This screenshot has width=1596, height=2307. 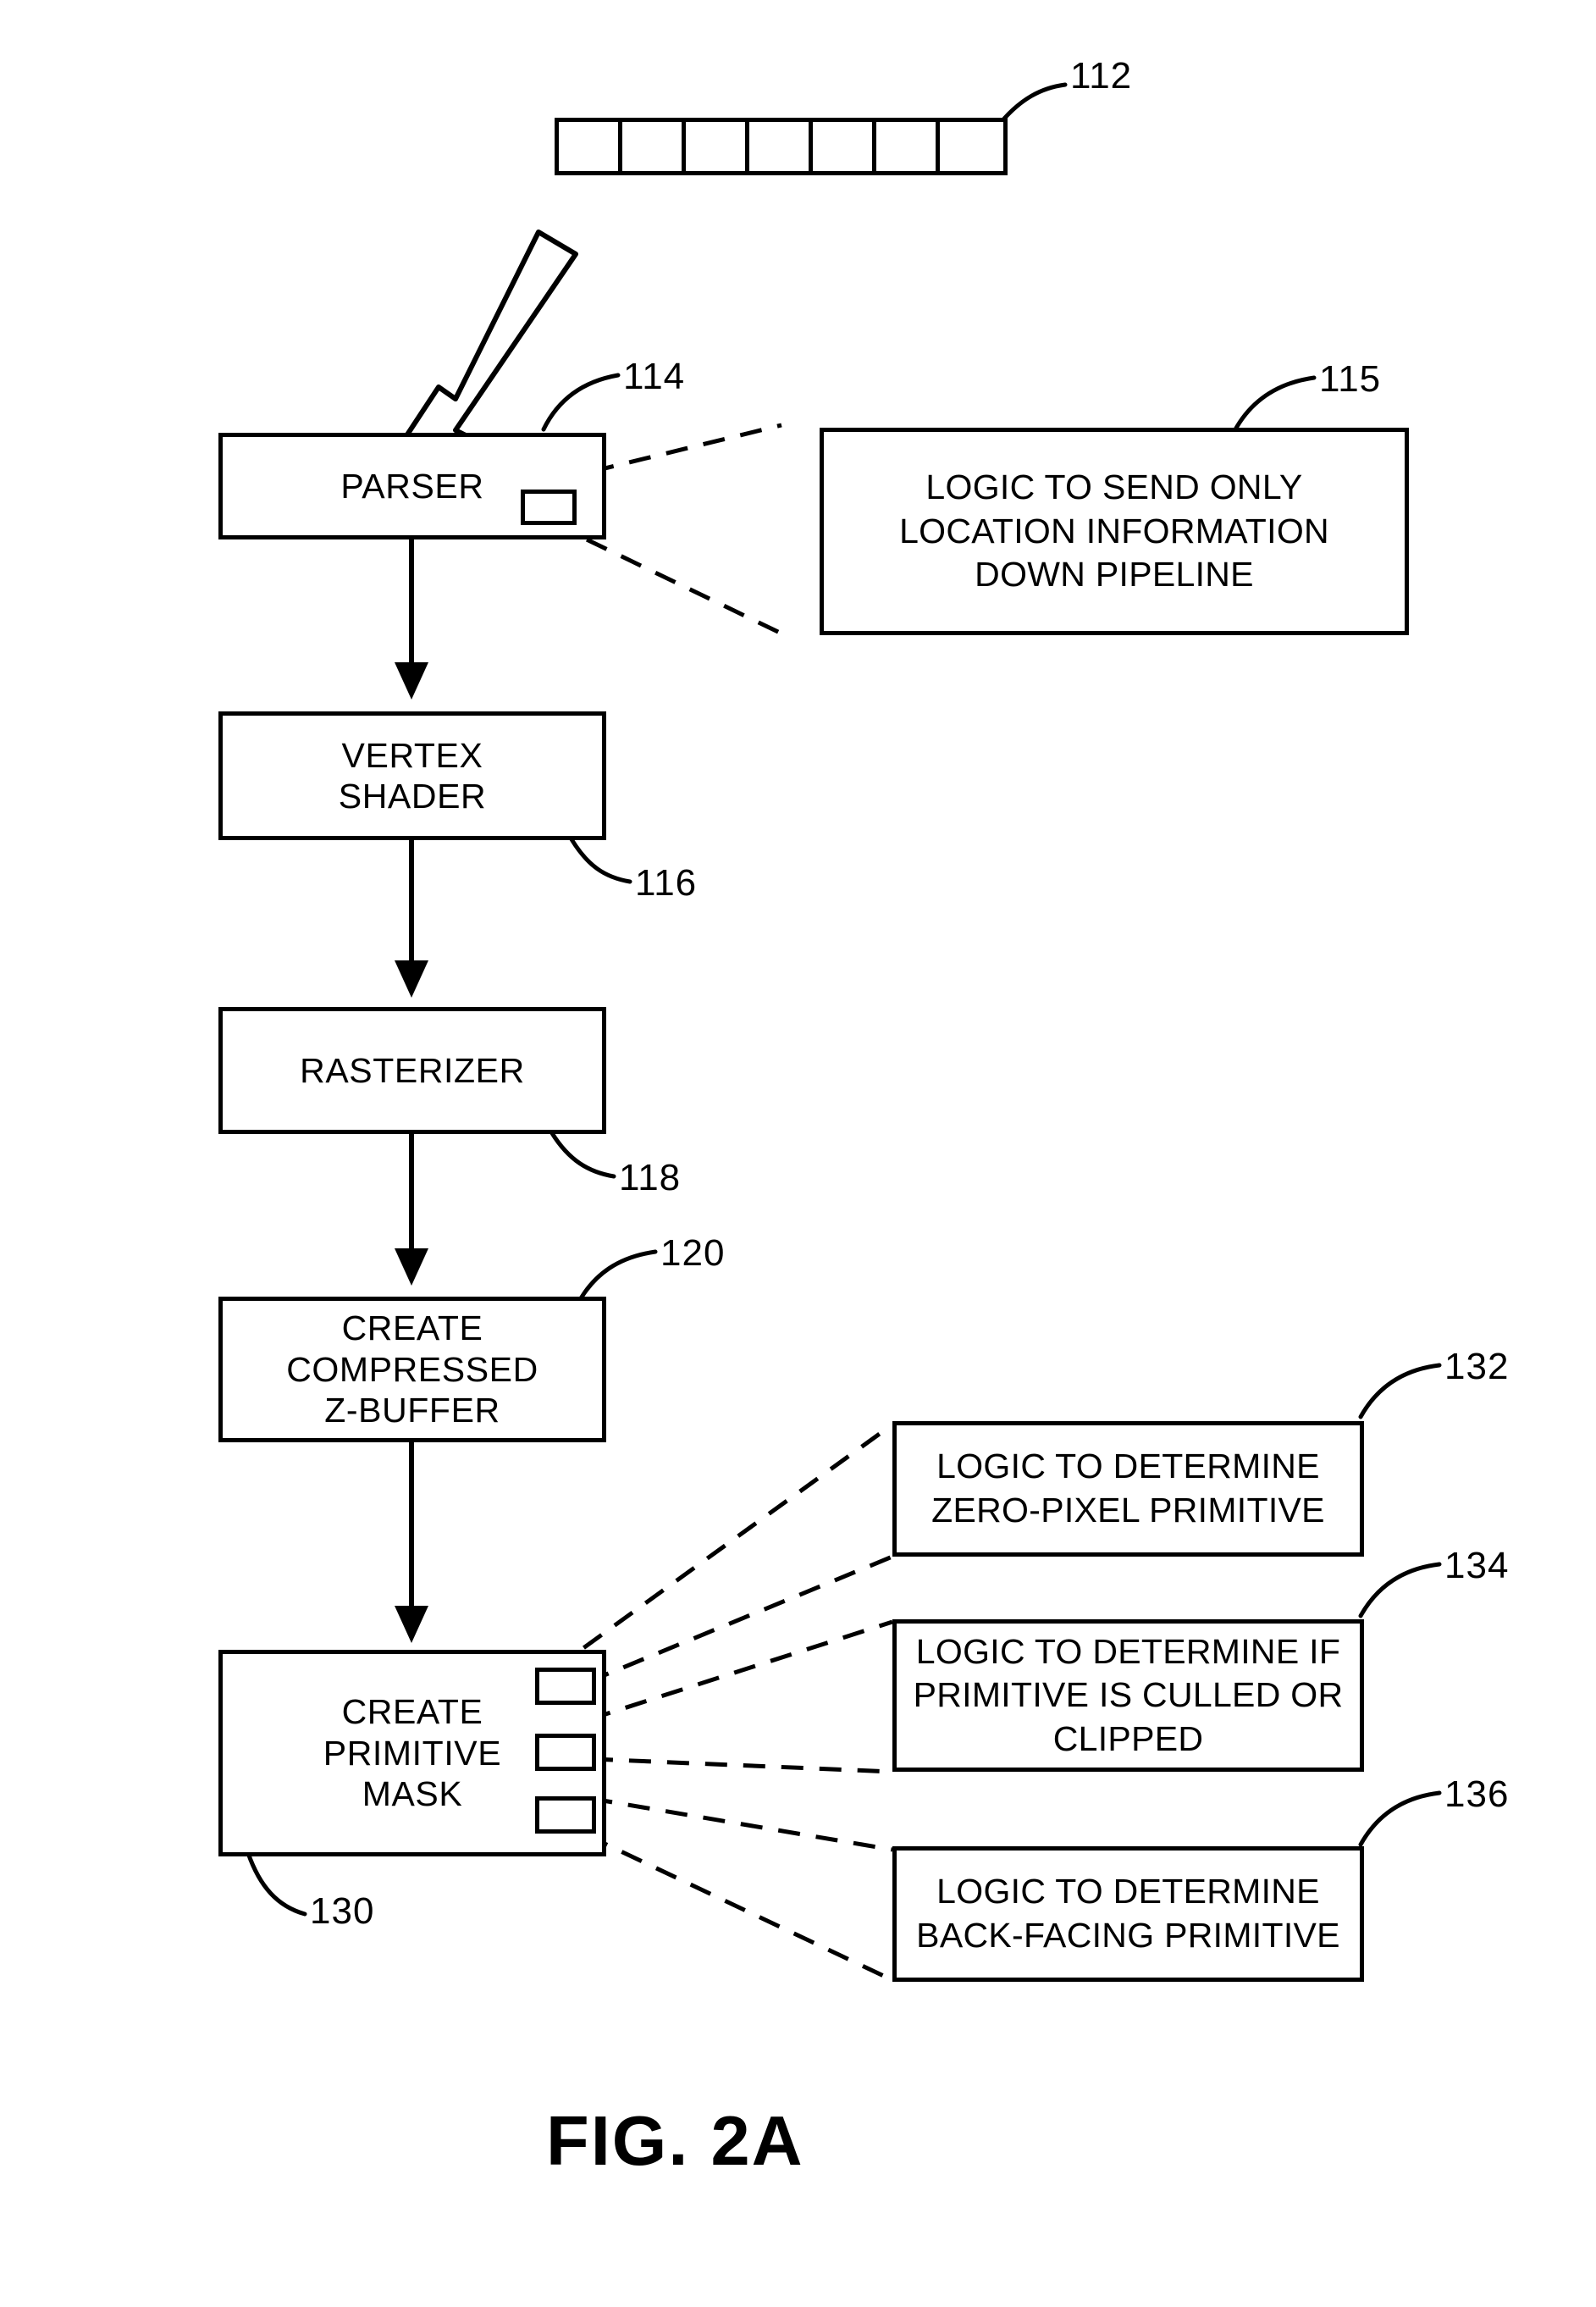 I want to click on logic-box-zero-pixel: LOGIC TO DETERMINE ZERO-PIXEL PRIMITIVE, so click(x=1128, y=1489).